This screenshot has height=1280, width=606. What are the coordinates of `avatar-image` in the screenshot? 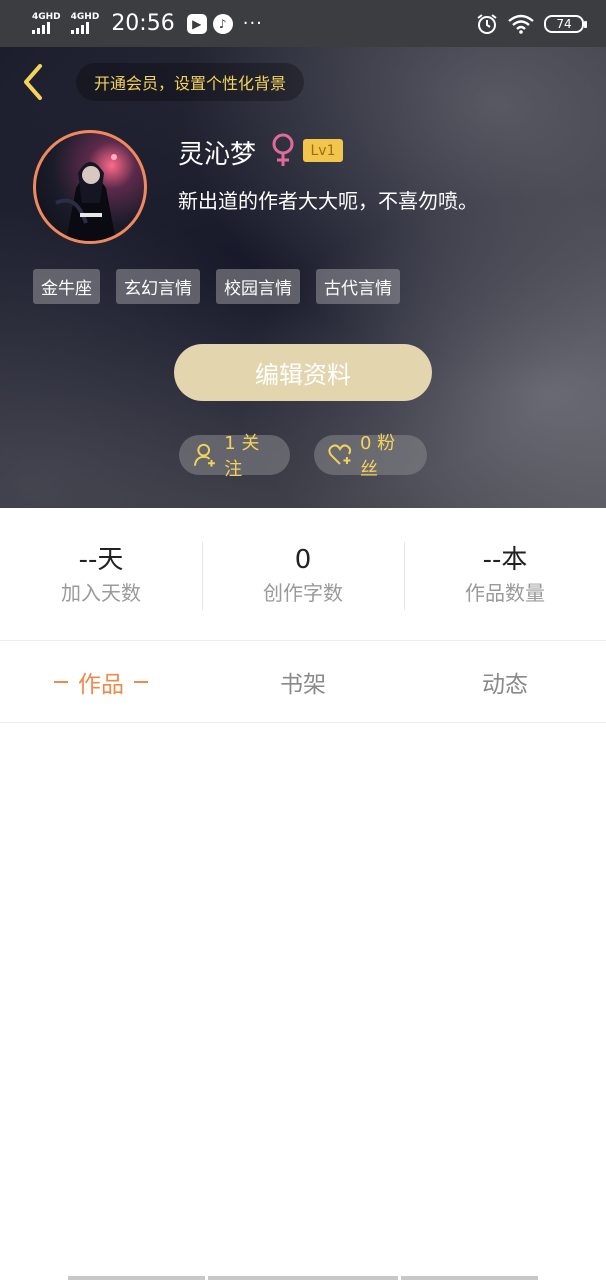 It's located at (86, 197).